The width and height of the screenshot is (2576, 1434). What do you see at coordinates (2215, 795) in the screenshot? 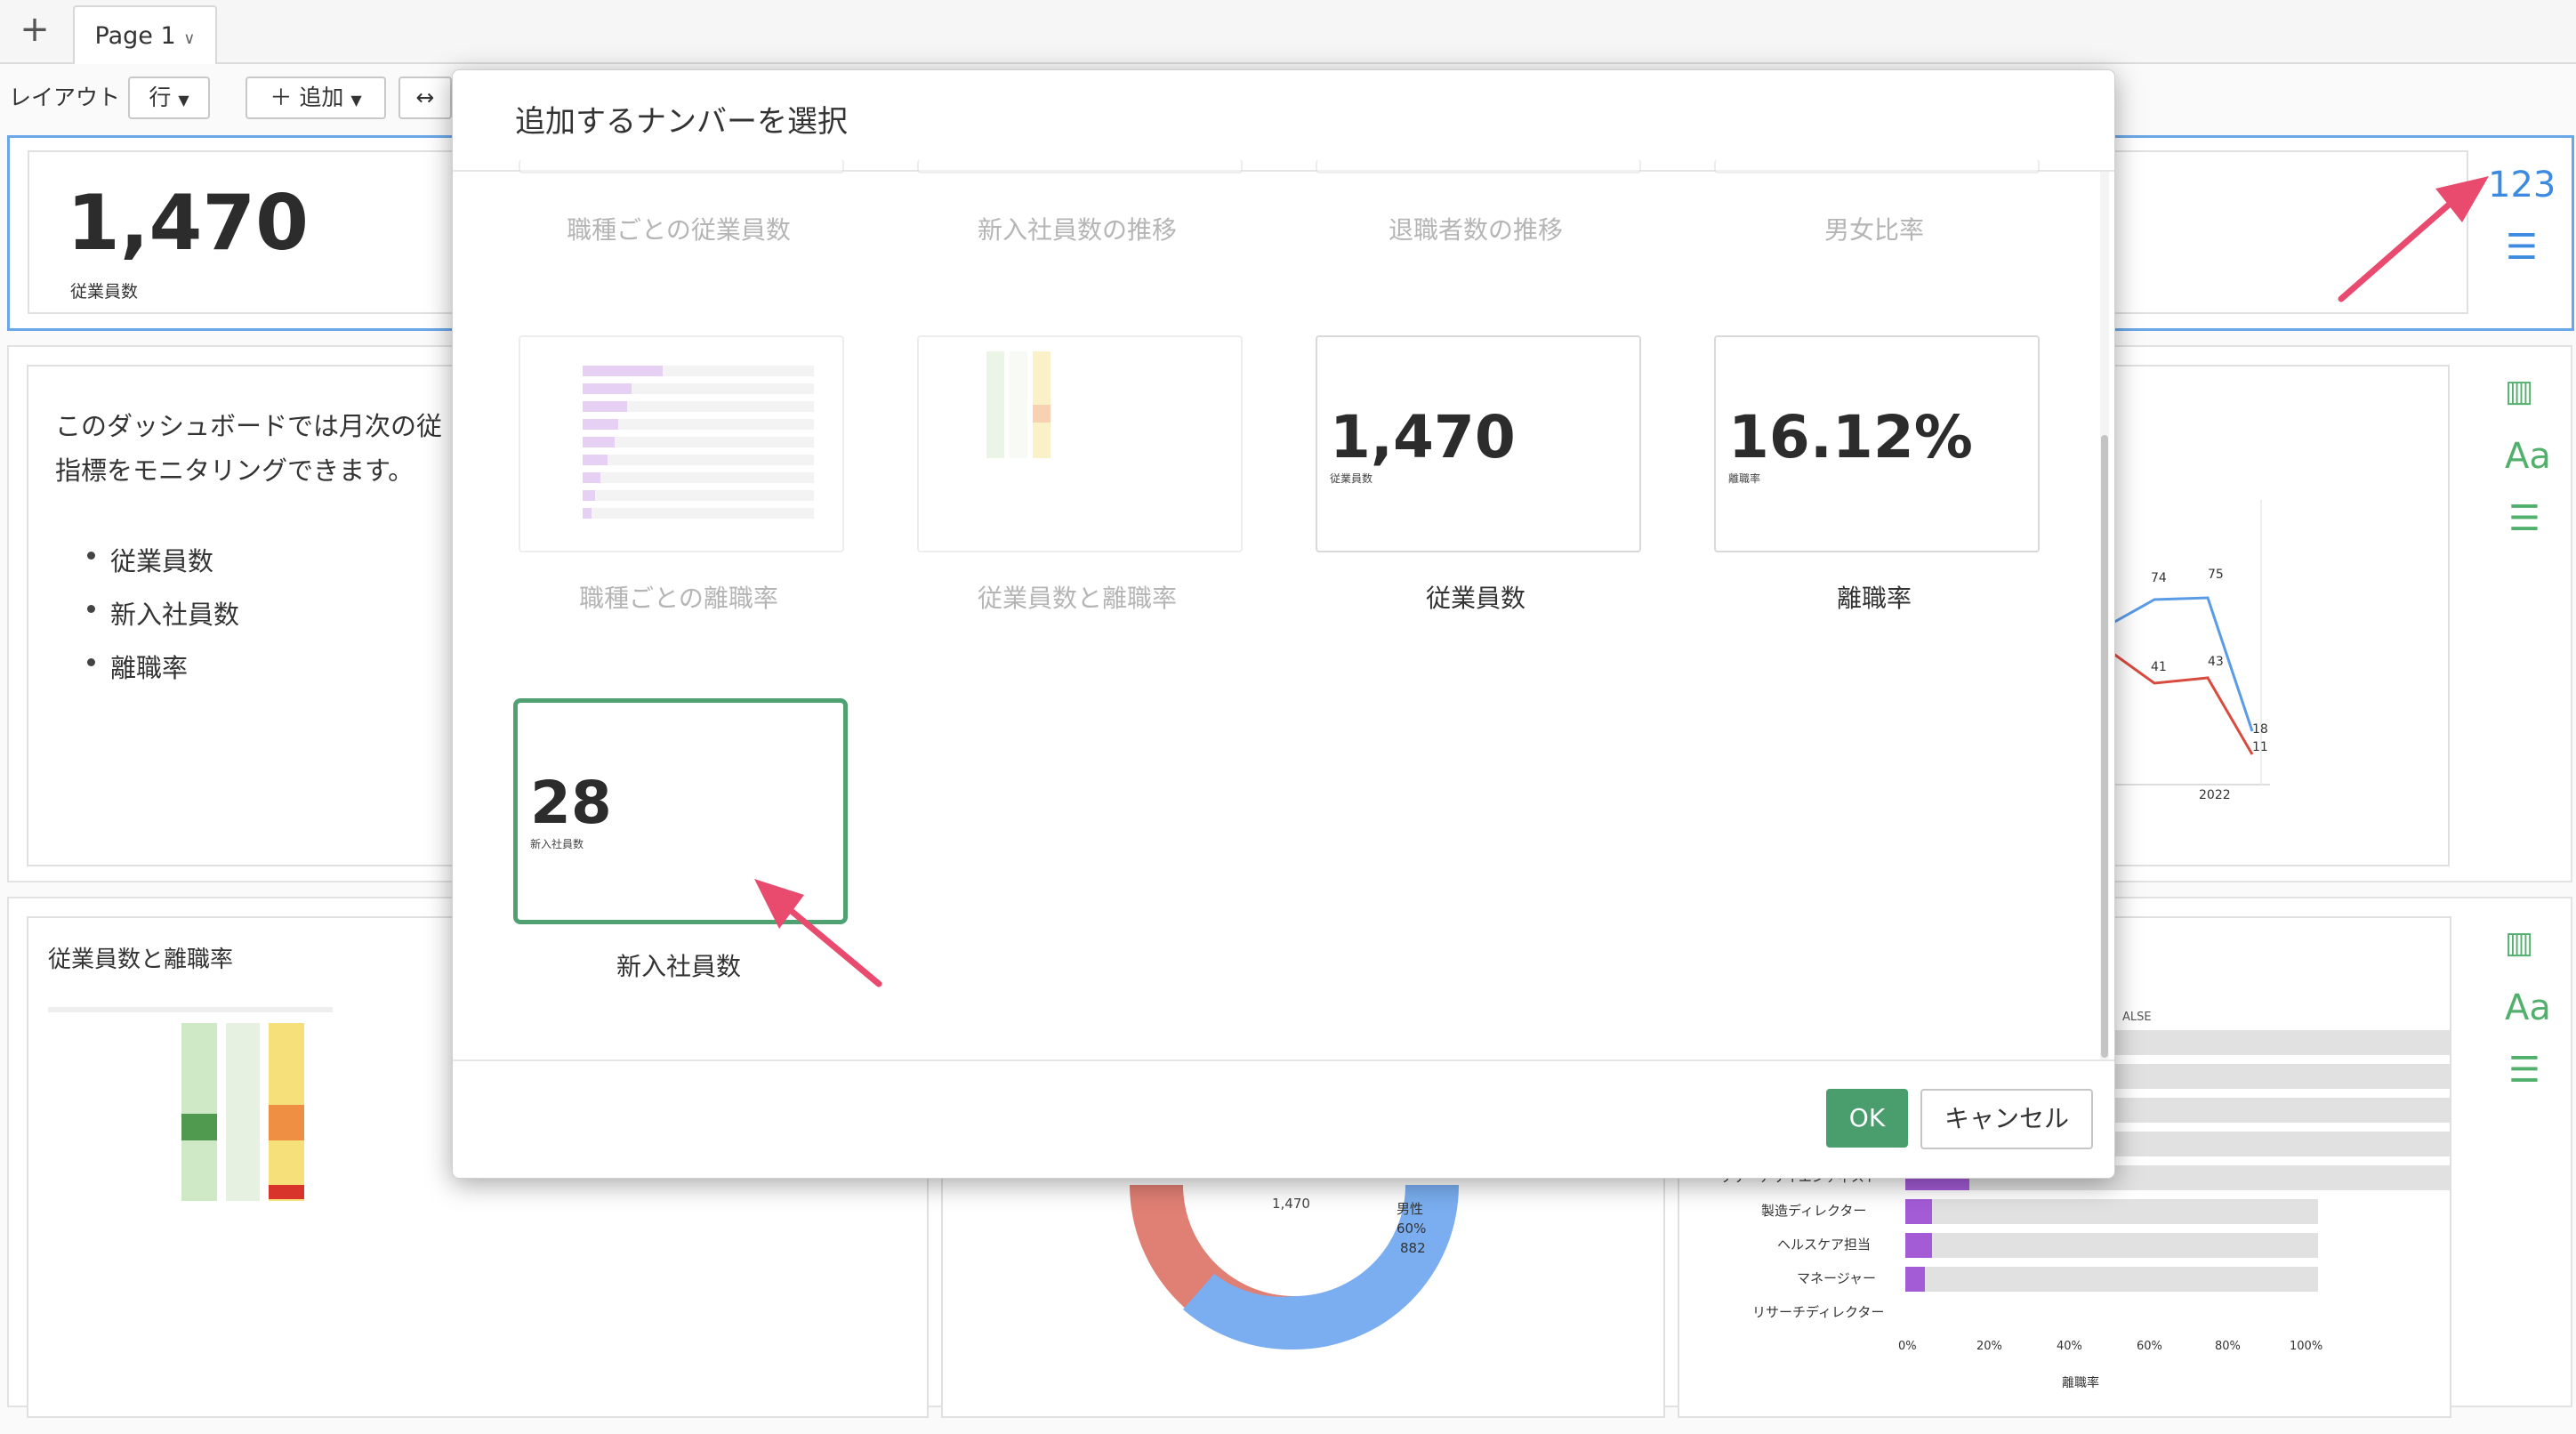
I see `x-tick-label: 2022` at bounding box center [2215, 795].